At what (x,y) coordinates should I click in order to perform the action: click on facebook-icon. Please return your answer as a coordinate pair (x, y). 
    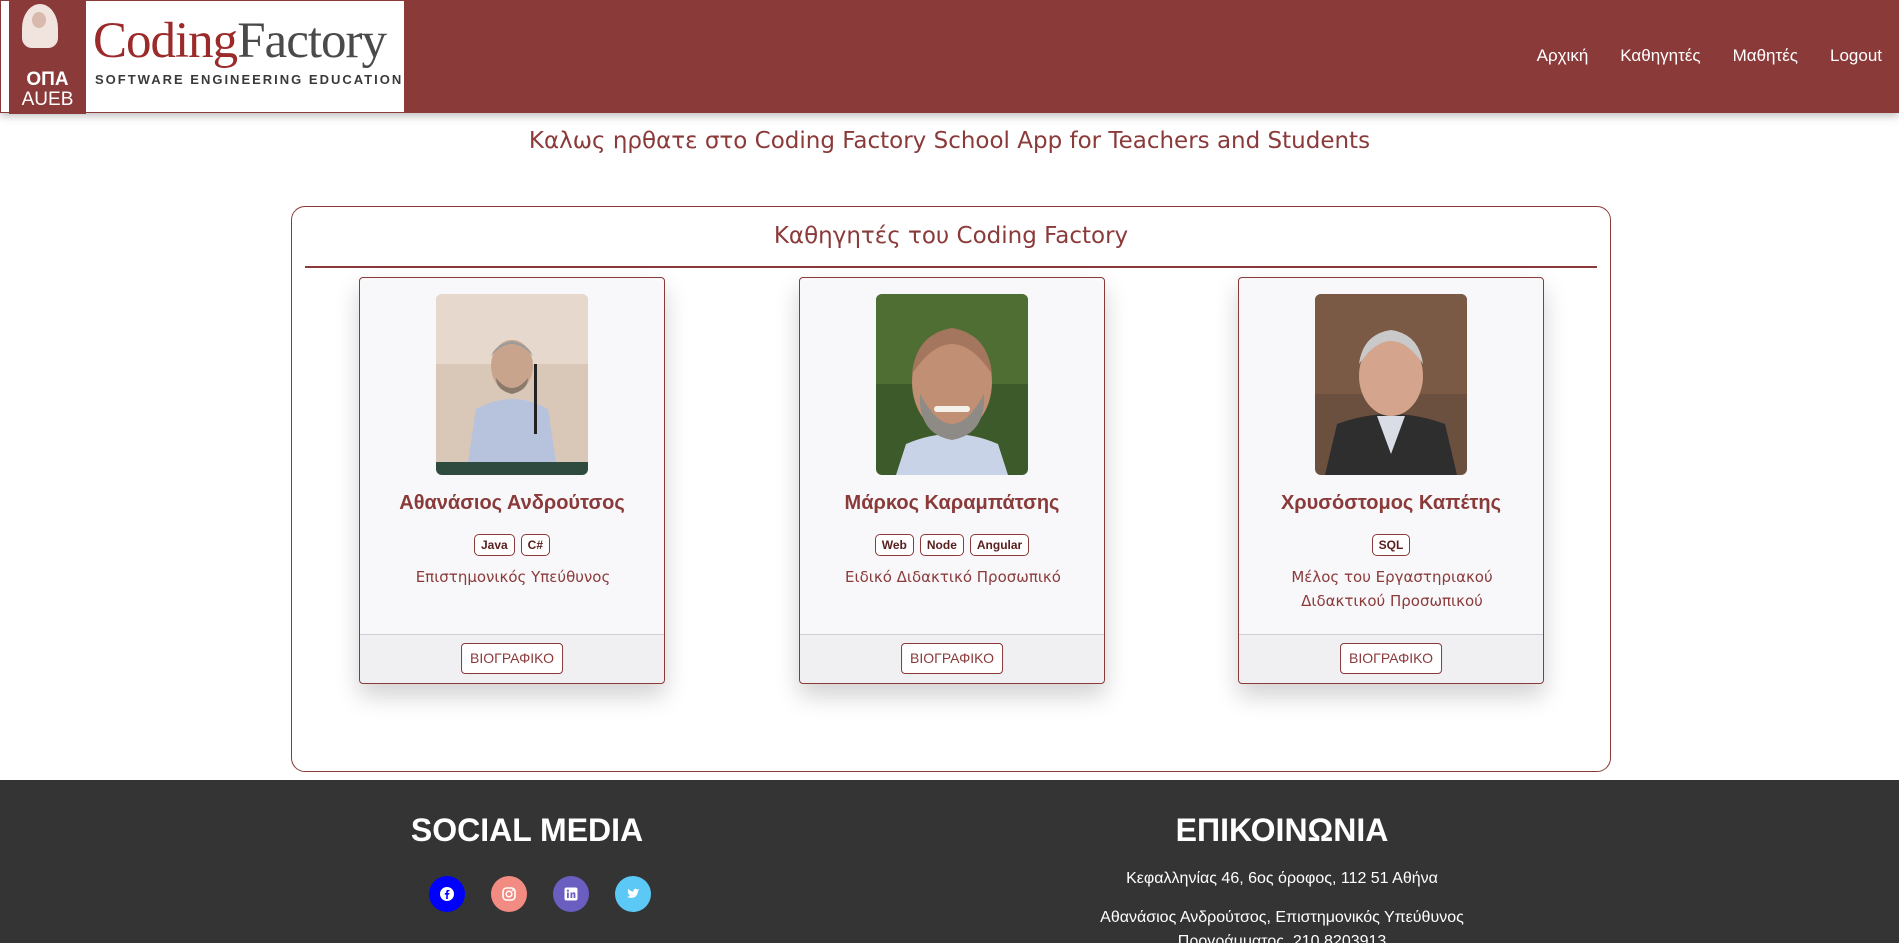
    Looking at the image, I should click on (447, 894).